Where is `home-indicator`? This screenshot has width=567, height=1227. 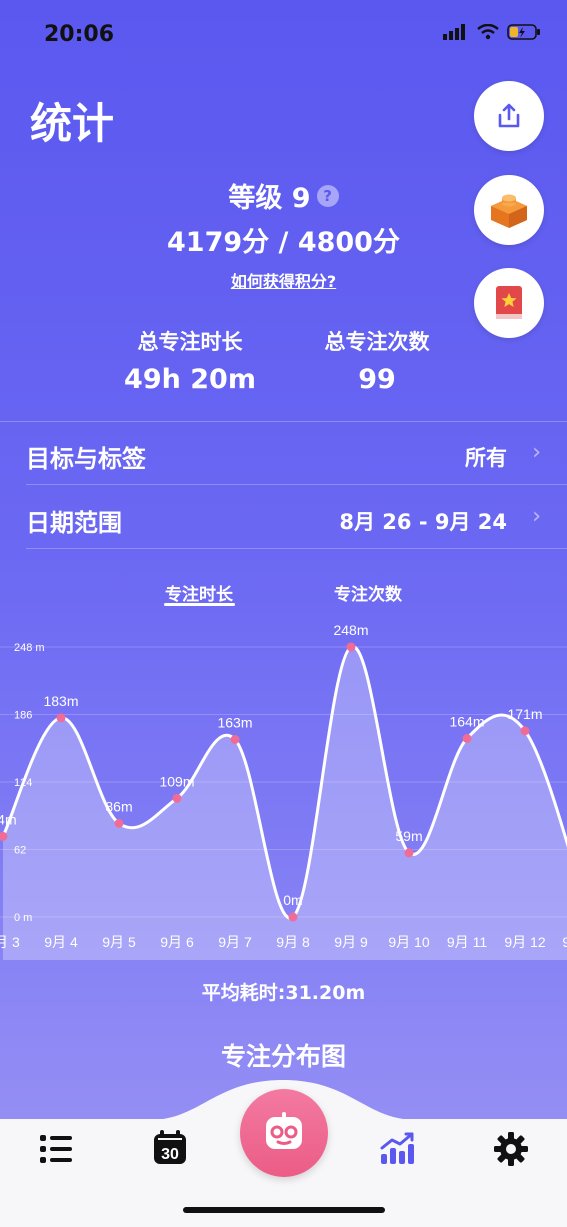
home-indicator is located at coordinates (284, 1210).